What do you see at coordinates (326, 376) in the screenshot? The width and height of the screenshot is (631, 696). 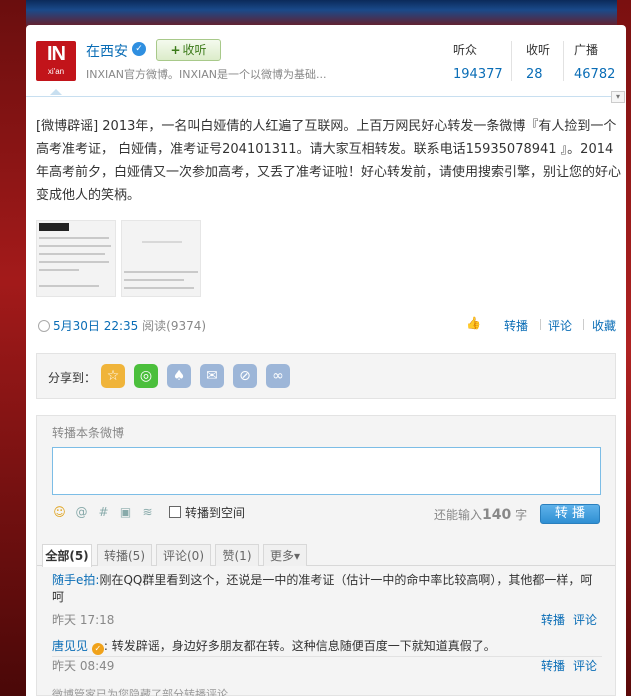 I see `share-bar: 分享到： ☆ ◎ ♠ ✉ ⊘ ∞` at bounding box center [326, 376].